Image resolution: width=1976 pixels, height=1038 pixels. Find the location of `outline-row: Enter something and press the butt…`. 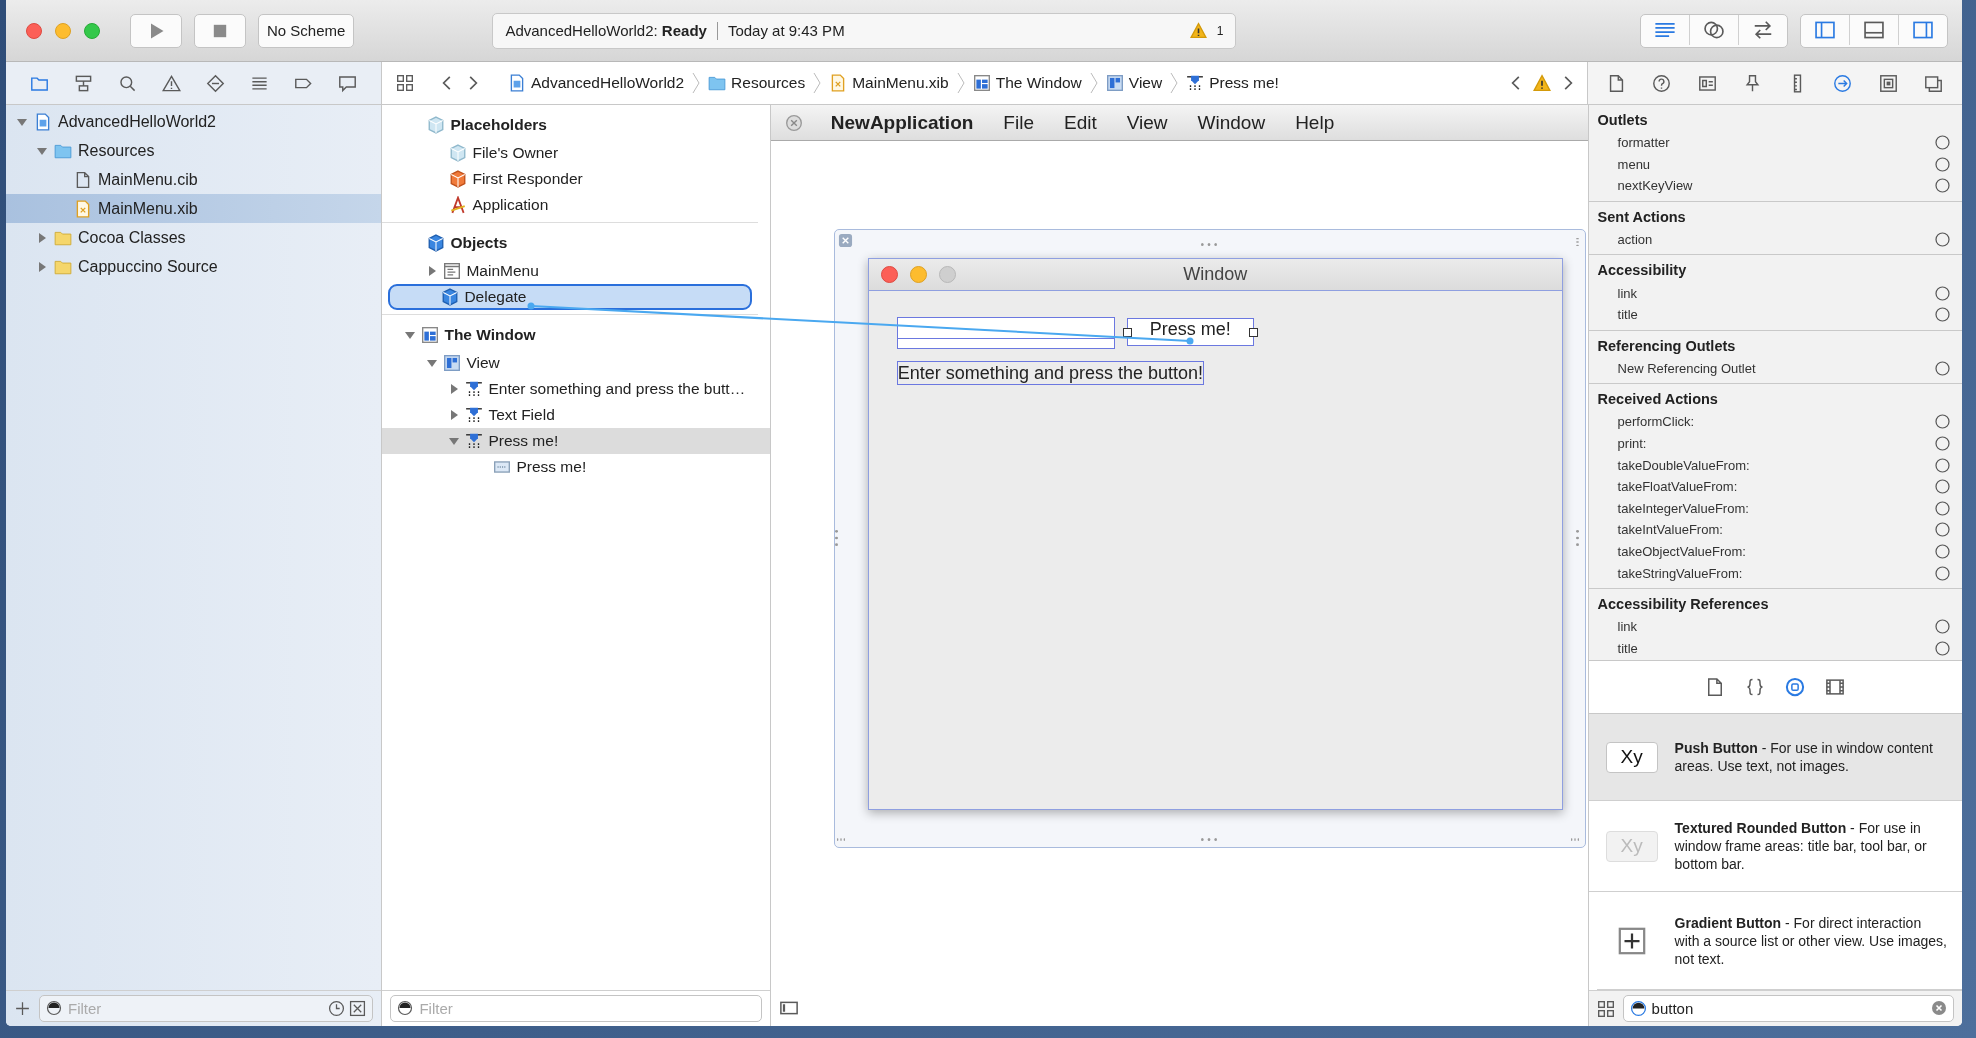

outline-row: Enter something and press the butt… is located at coordinates (576, 389).